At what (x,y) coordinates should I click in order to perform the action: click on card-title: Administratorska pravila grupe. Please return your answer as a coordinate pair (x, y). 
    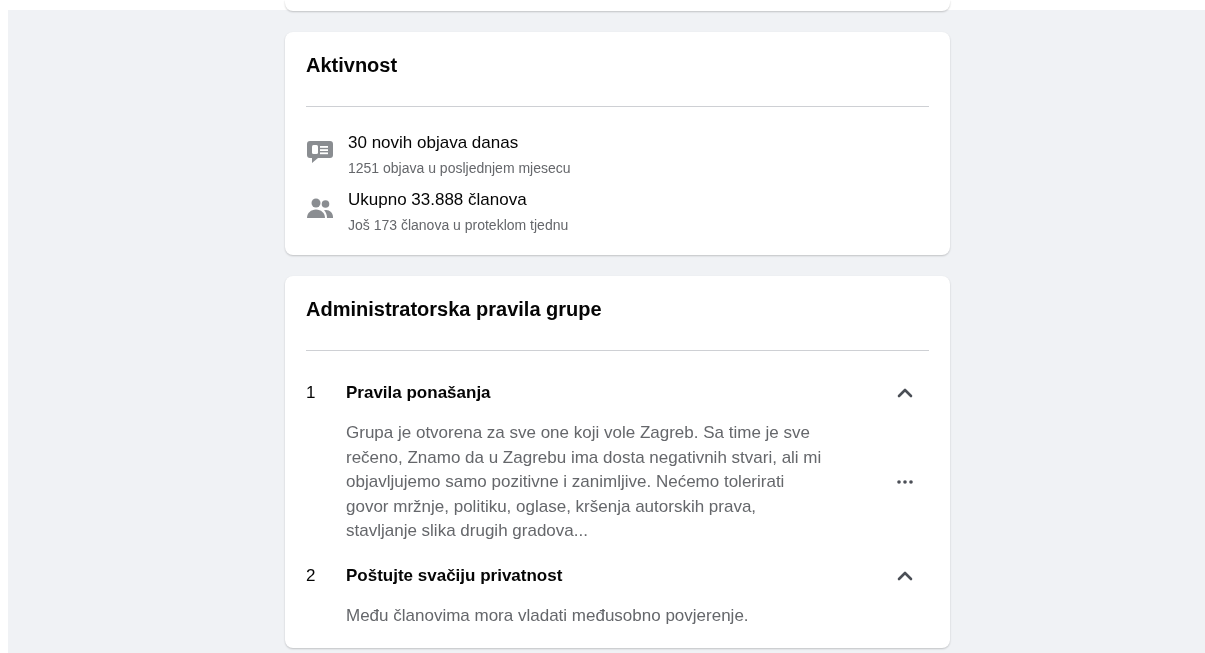
    Looking at the image, I should click on (454, 309).